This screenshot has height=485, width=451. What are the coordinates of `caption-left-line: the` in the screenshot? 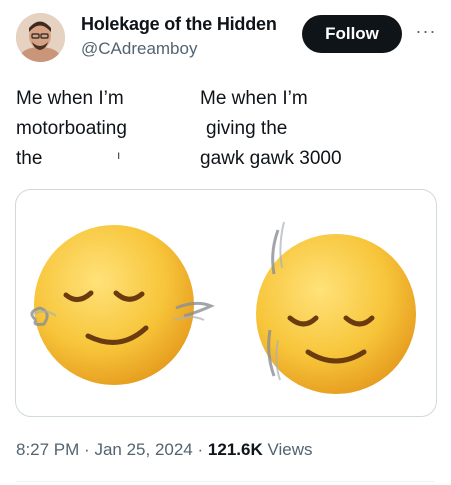 It's located at (29, 158).